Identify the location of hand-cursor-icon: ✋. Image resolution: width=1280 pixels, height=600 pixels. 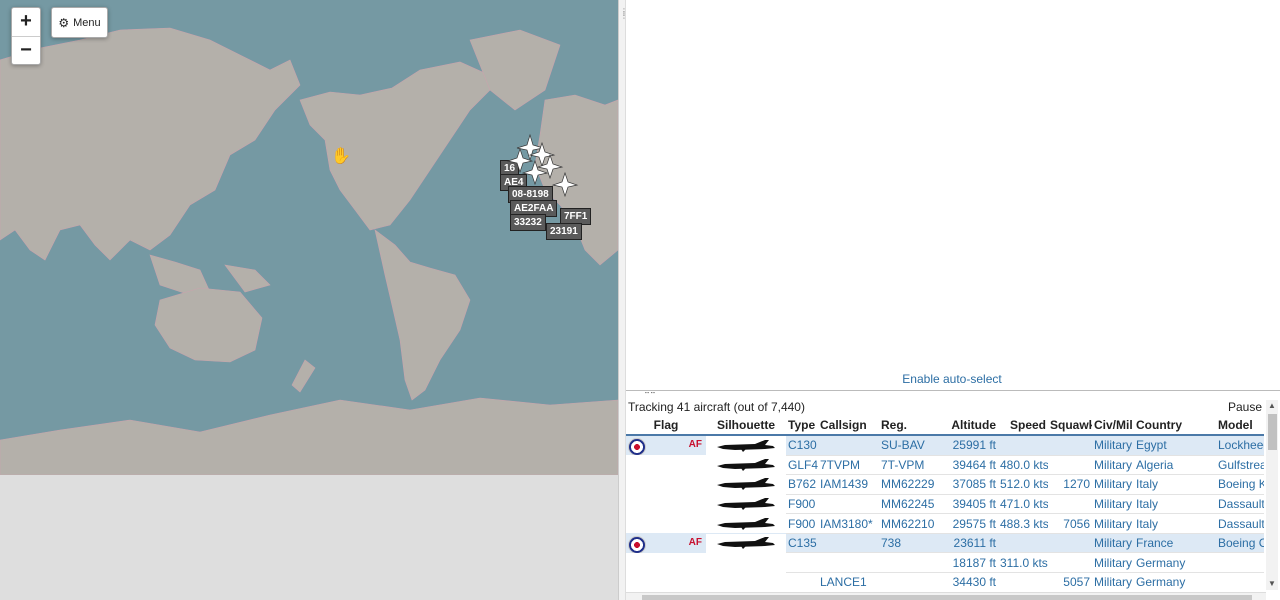
(341, 156).